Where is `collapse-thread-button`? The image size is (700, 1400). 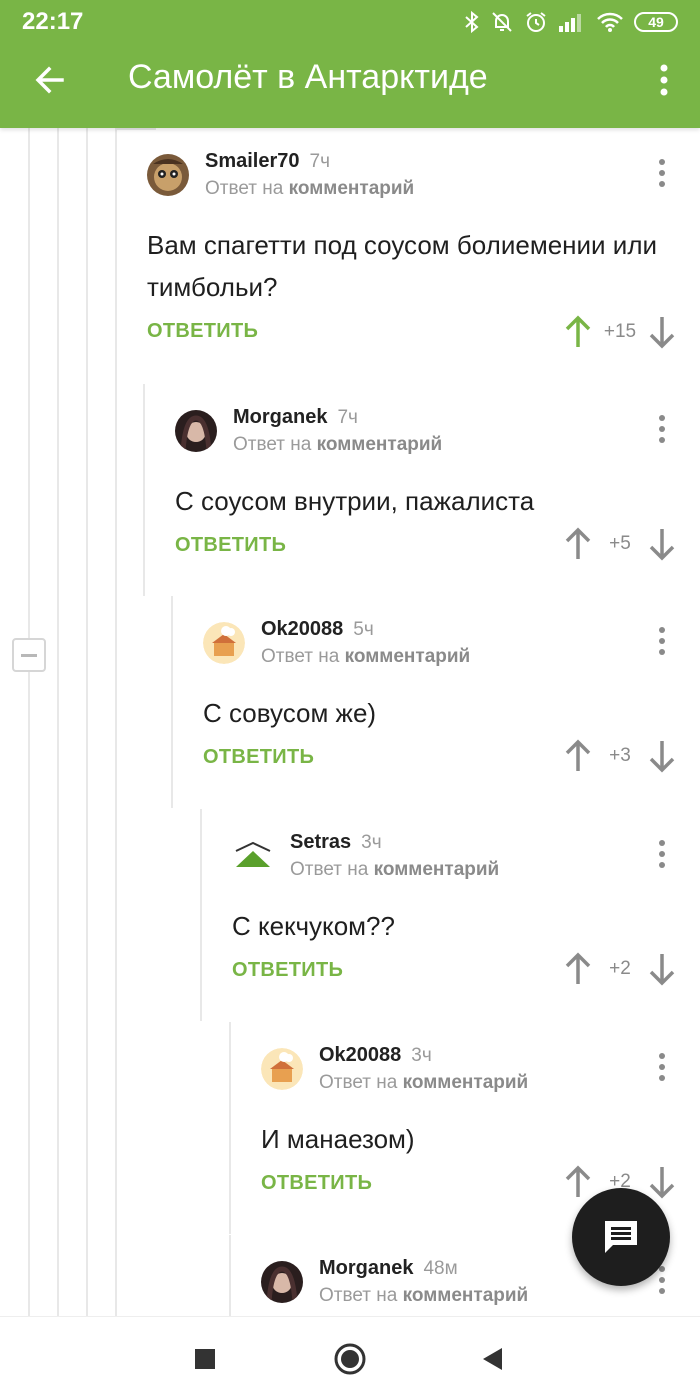
collapse-thread-button is located at coordinates (29, 655).